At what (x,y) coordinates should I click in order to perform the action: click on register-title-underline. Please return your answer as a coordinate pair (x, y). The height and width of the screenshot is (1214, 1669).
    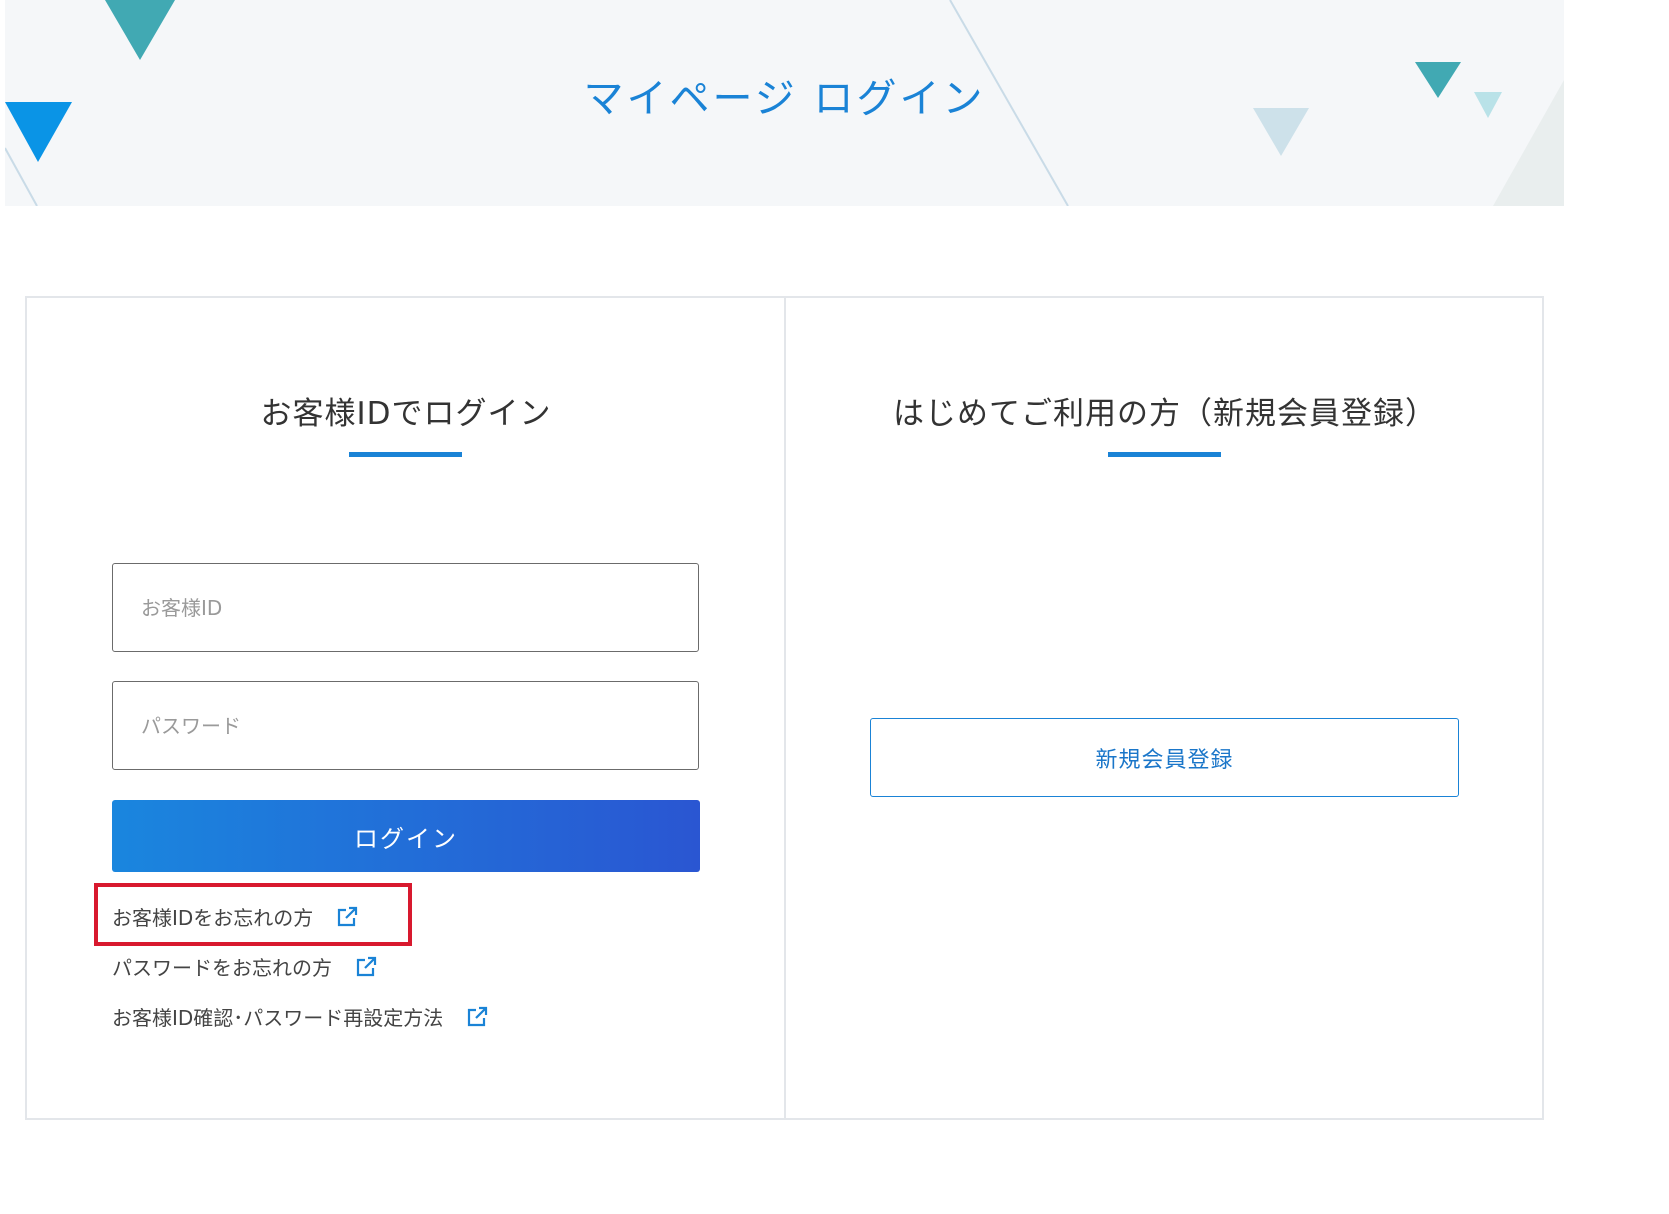
    Looking at the image, I should click on (1164, 454).